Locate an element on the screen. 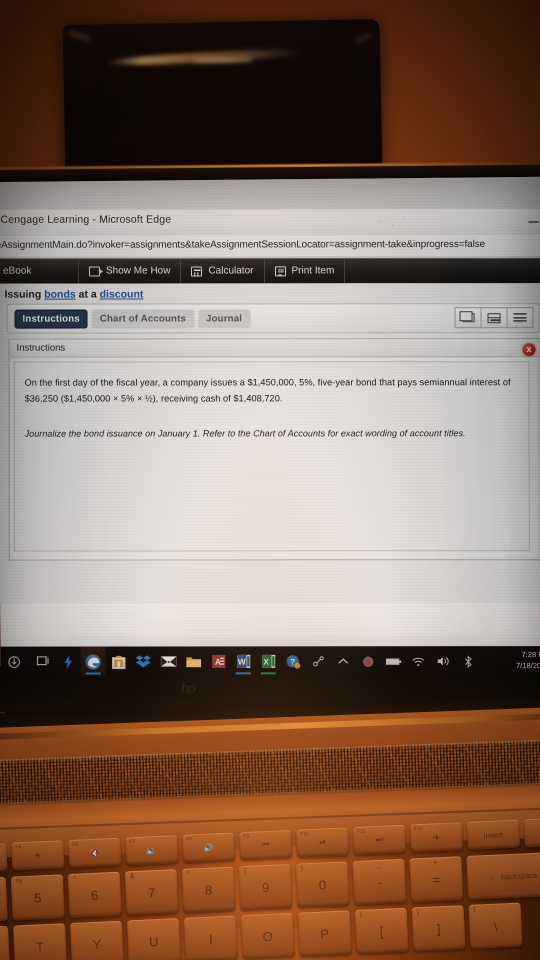 The image size is (540, 960). key-f12: F12 ✈ is located at coordinates (436, 837).